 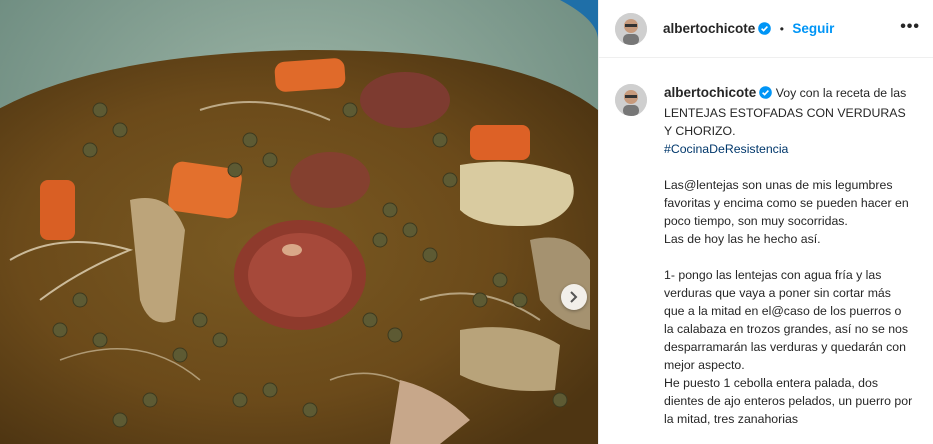 I want to click on carousel-next-button, so click(x=574, y=297).